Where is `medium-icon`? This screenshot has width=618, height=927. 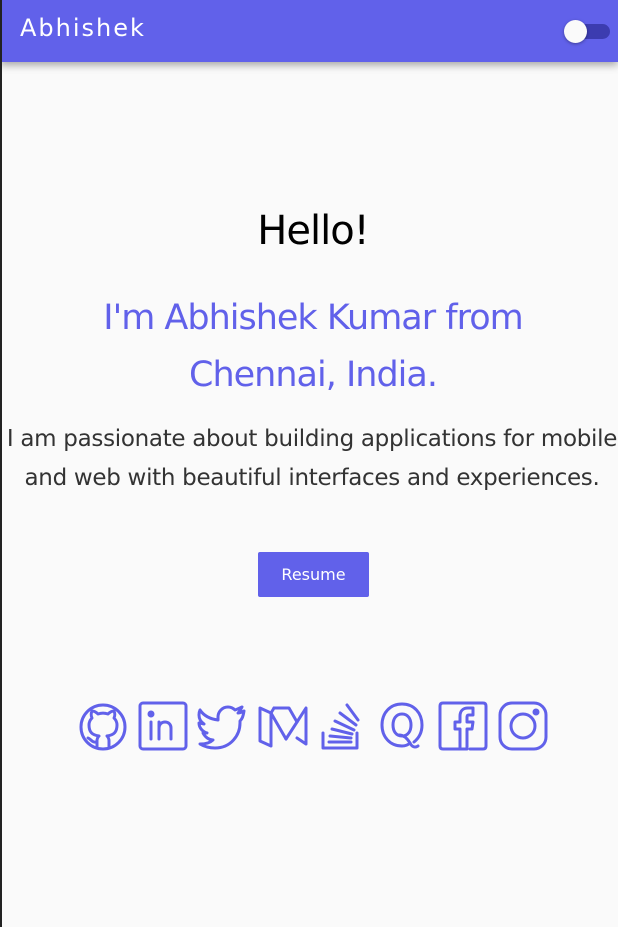
medium-icon is located at coordinates (283, 726).